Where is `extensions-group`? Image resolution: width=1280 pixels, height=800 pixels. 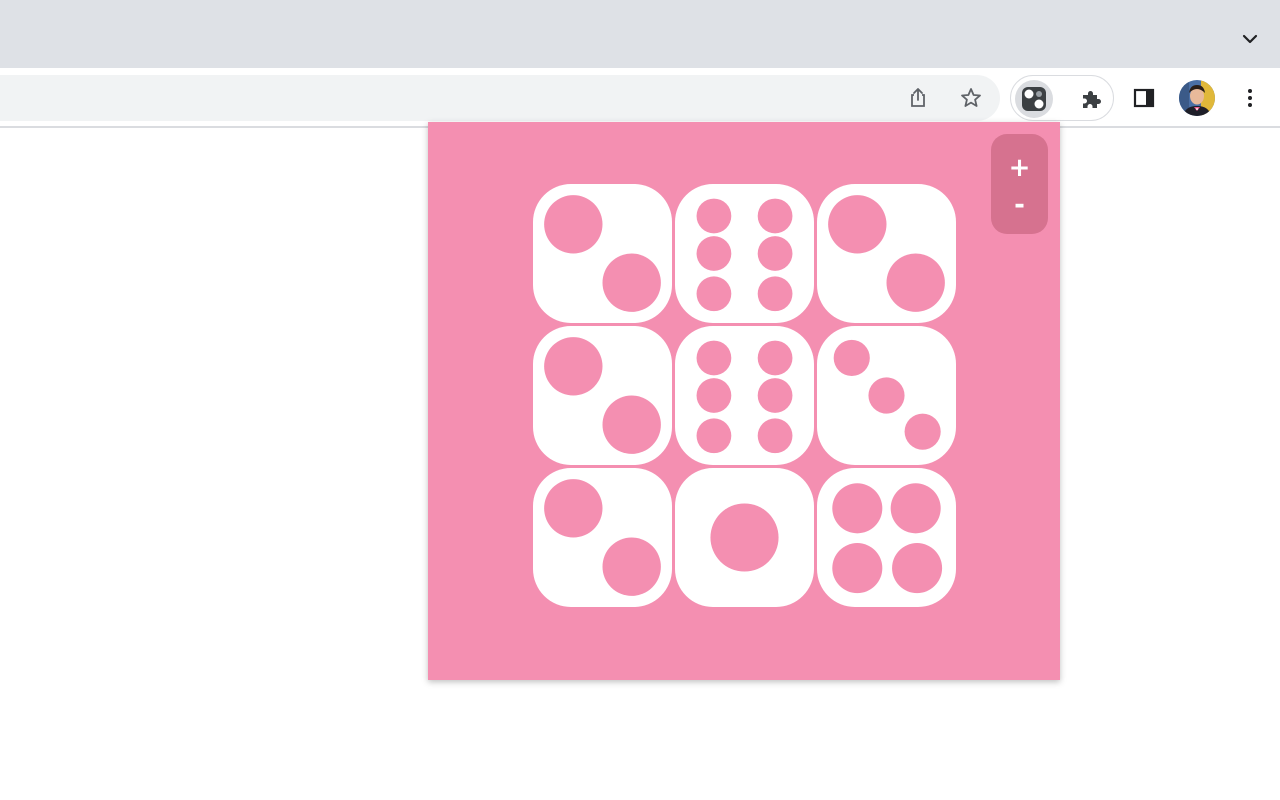 extensions-group is located at coordinates (1062, 98).